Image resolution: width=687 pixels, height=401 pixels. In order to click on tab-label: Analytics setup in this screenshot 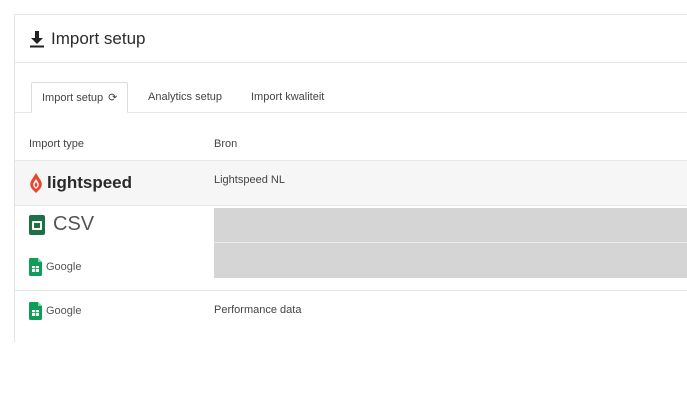, I will do `click(185, 97)`.